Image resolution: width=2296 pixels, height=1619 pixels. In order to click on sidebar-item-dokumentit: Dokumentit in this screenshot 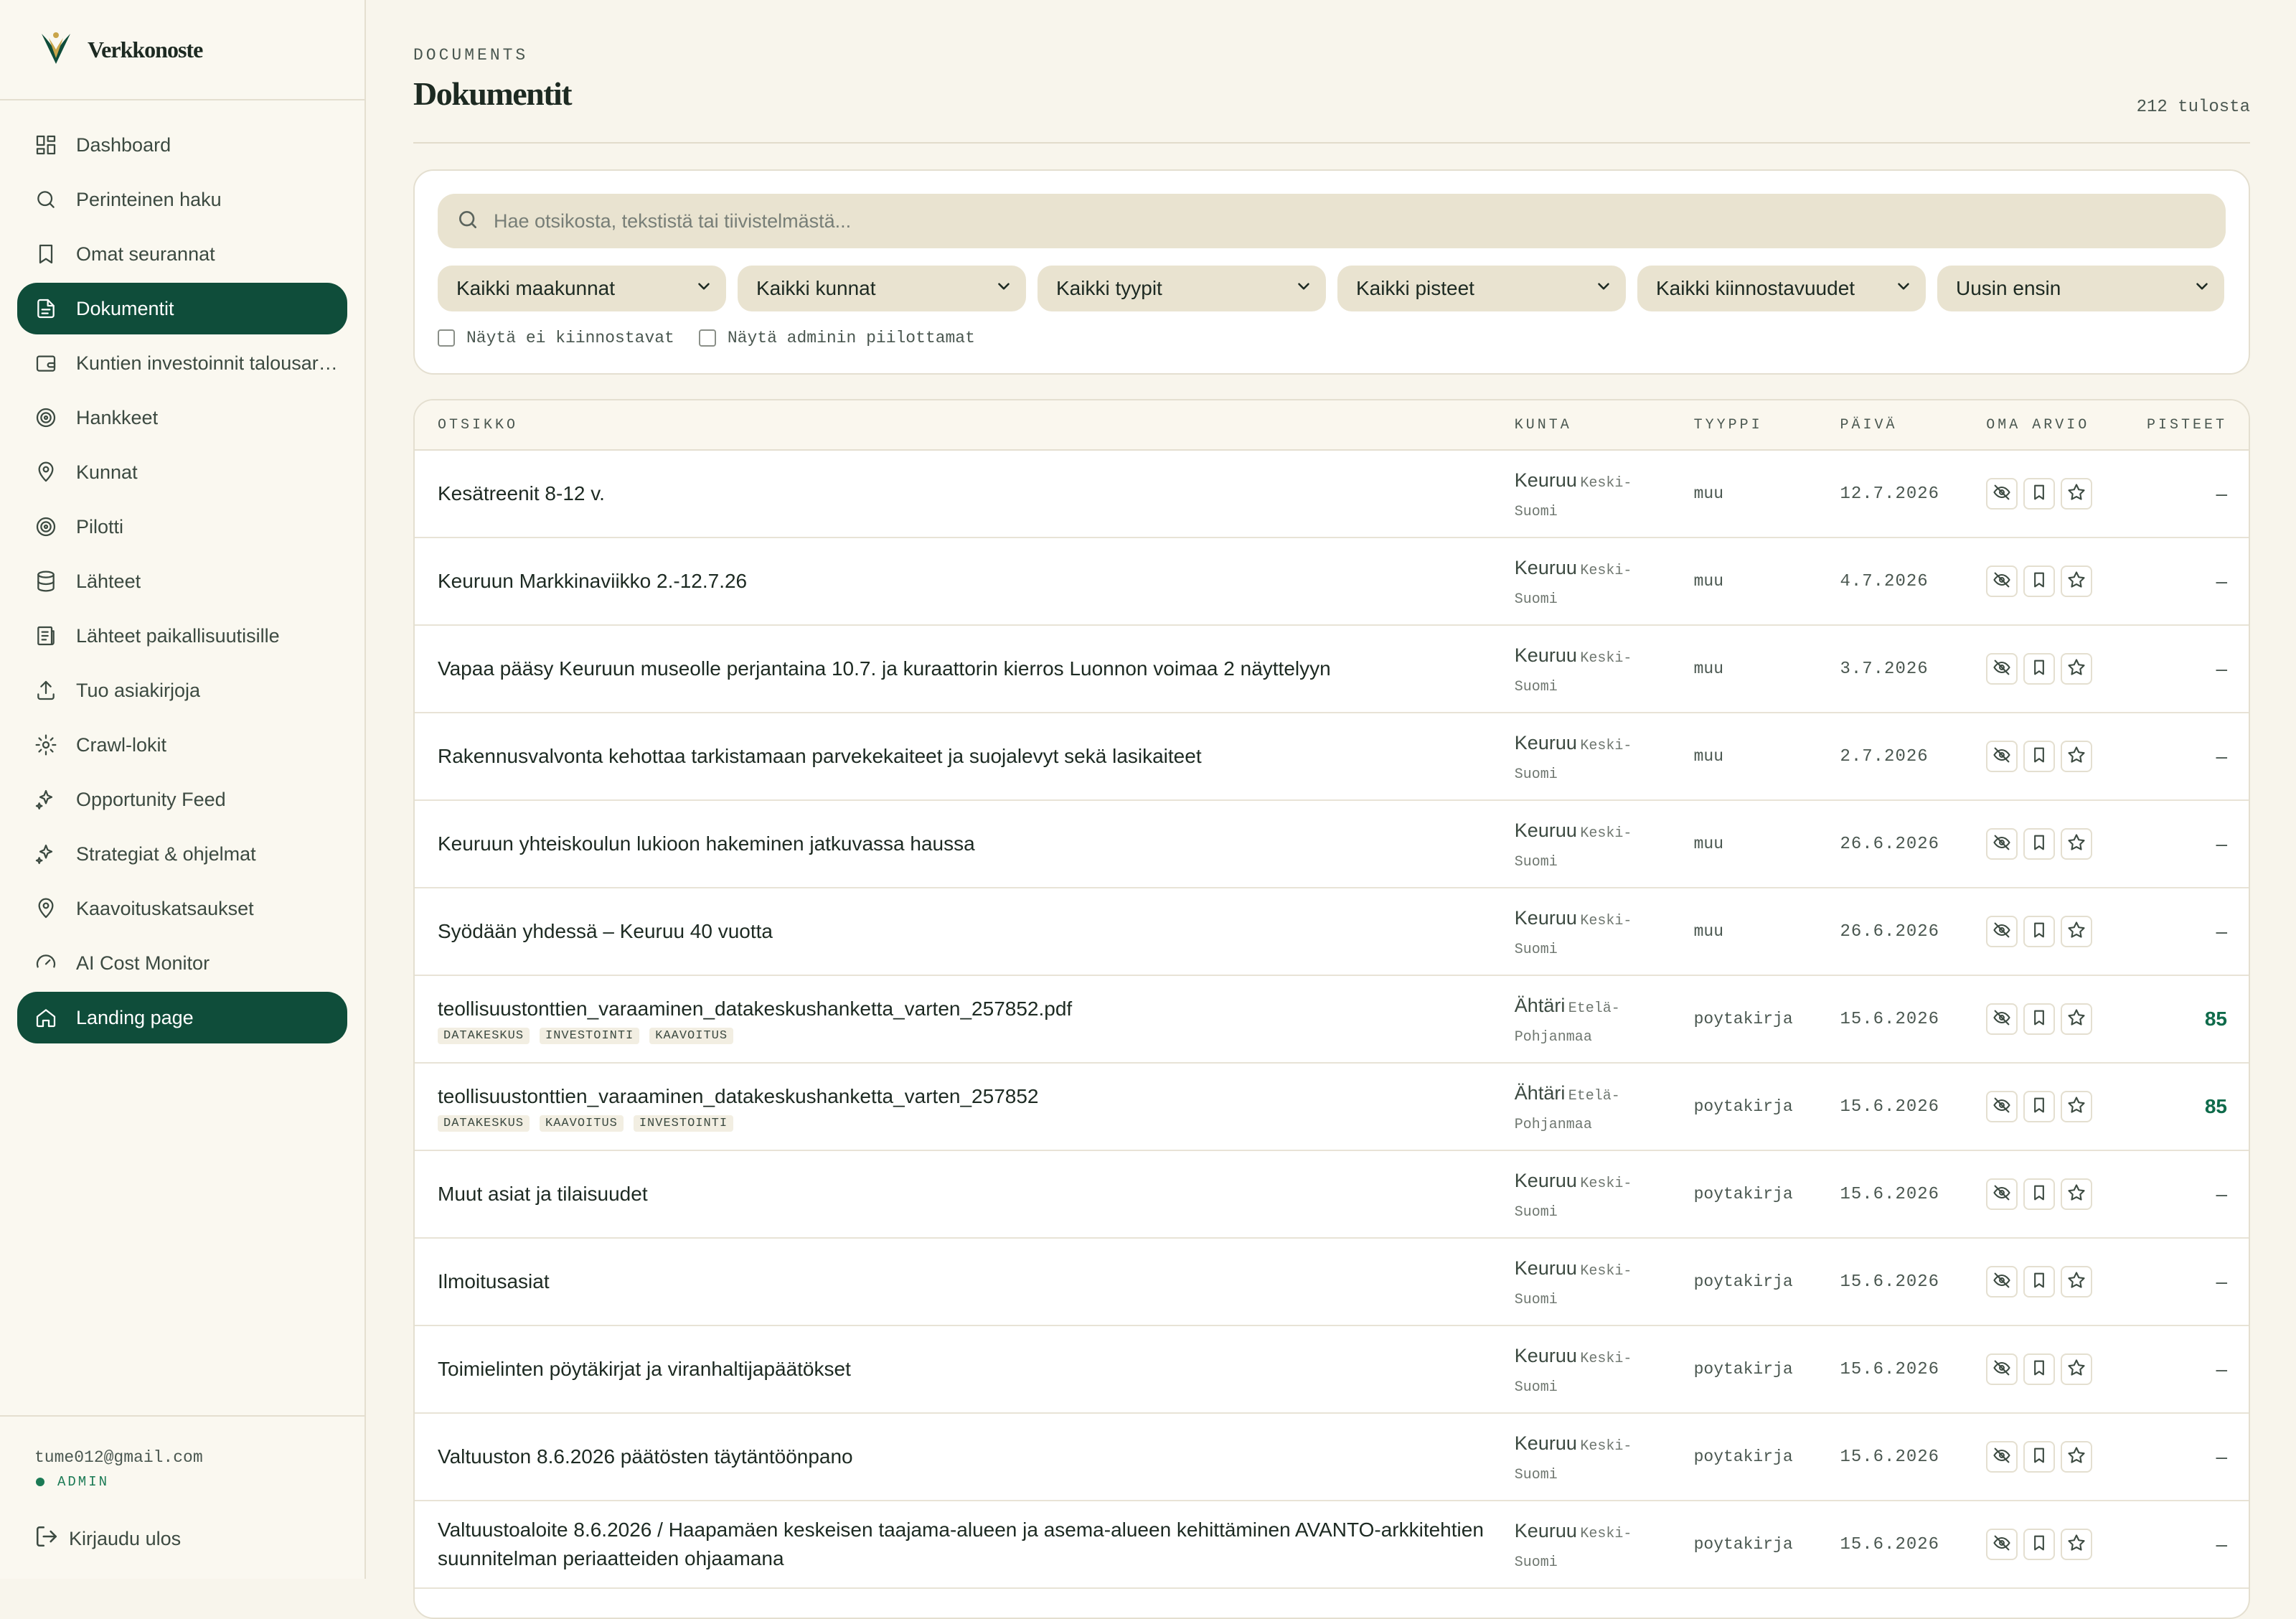, I will do `click(182, 308)`.